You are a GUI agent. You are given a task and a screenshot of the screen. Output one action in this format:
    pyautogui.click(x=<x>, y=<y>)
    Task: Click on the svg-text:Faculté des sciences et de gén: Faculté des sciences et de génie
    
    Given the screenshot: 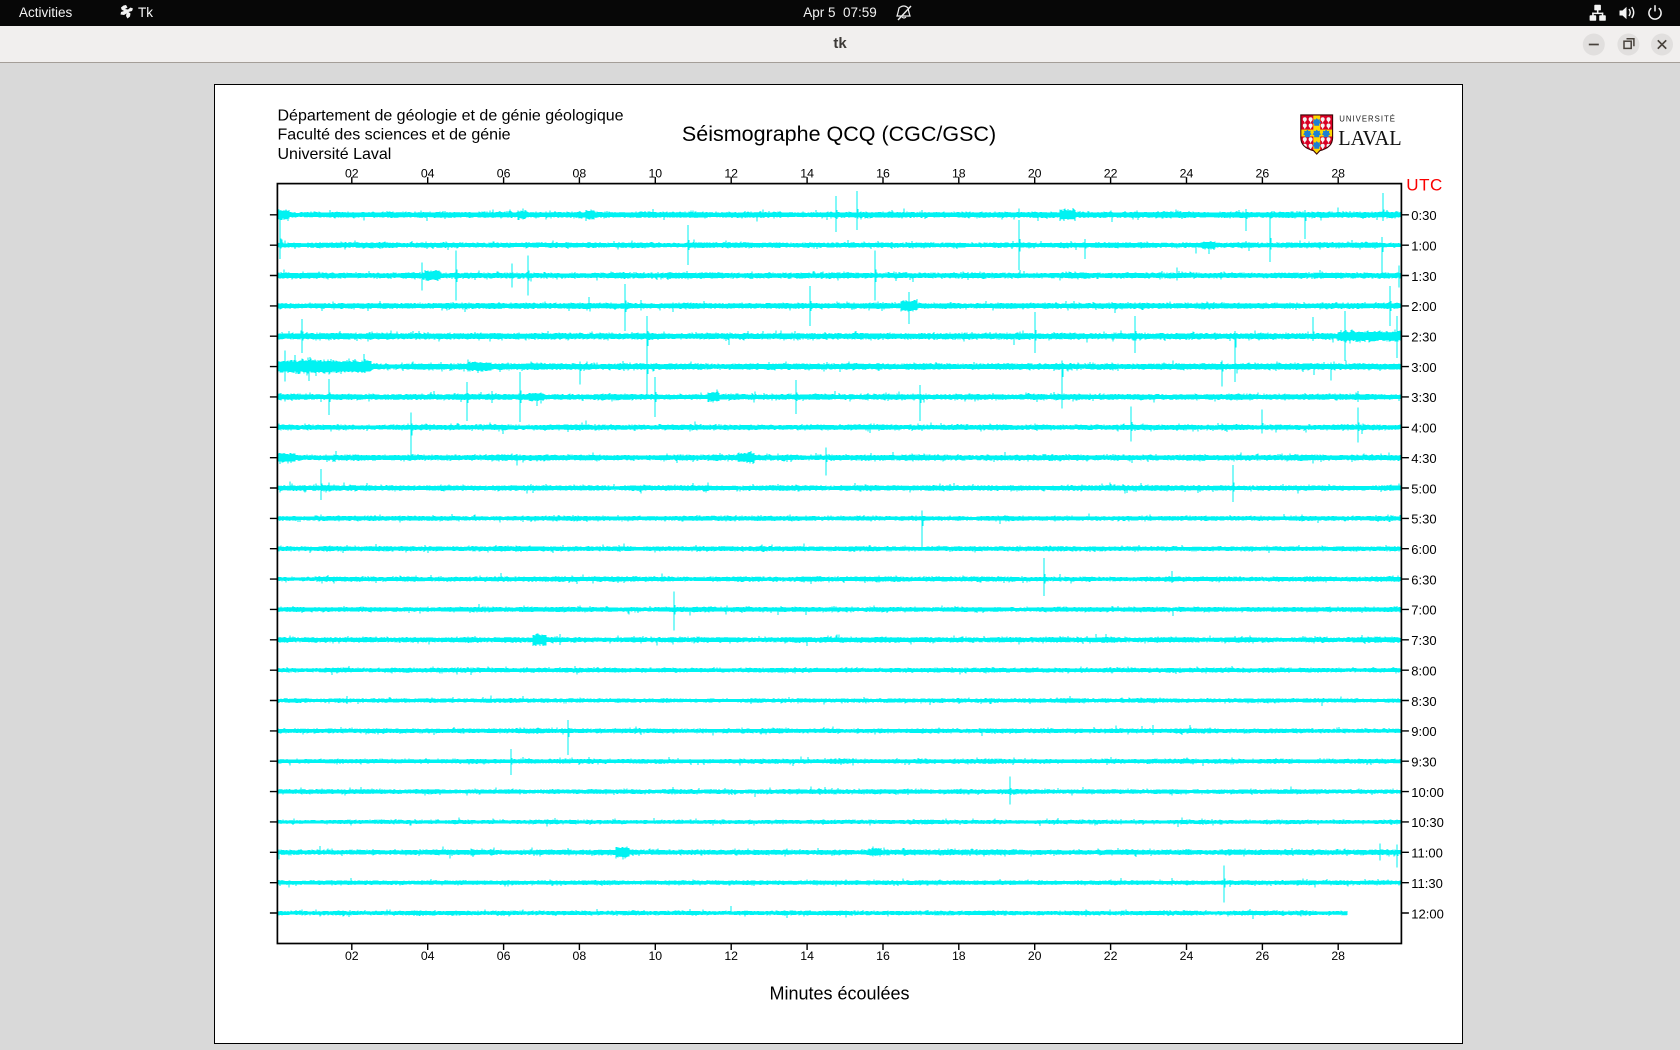 What is the action you would take?
    pyautogui.click(x=394, y=135)
    